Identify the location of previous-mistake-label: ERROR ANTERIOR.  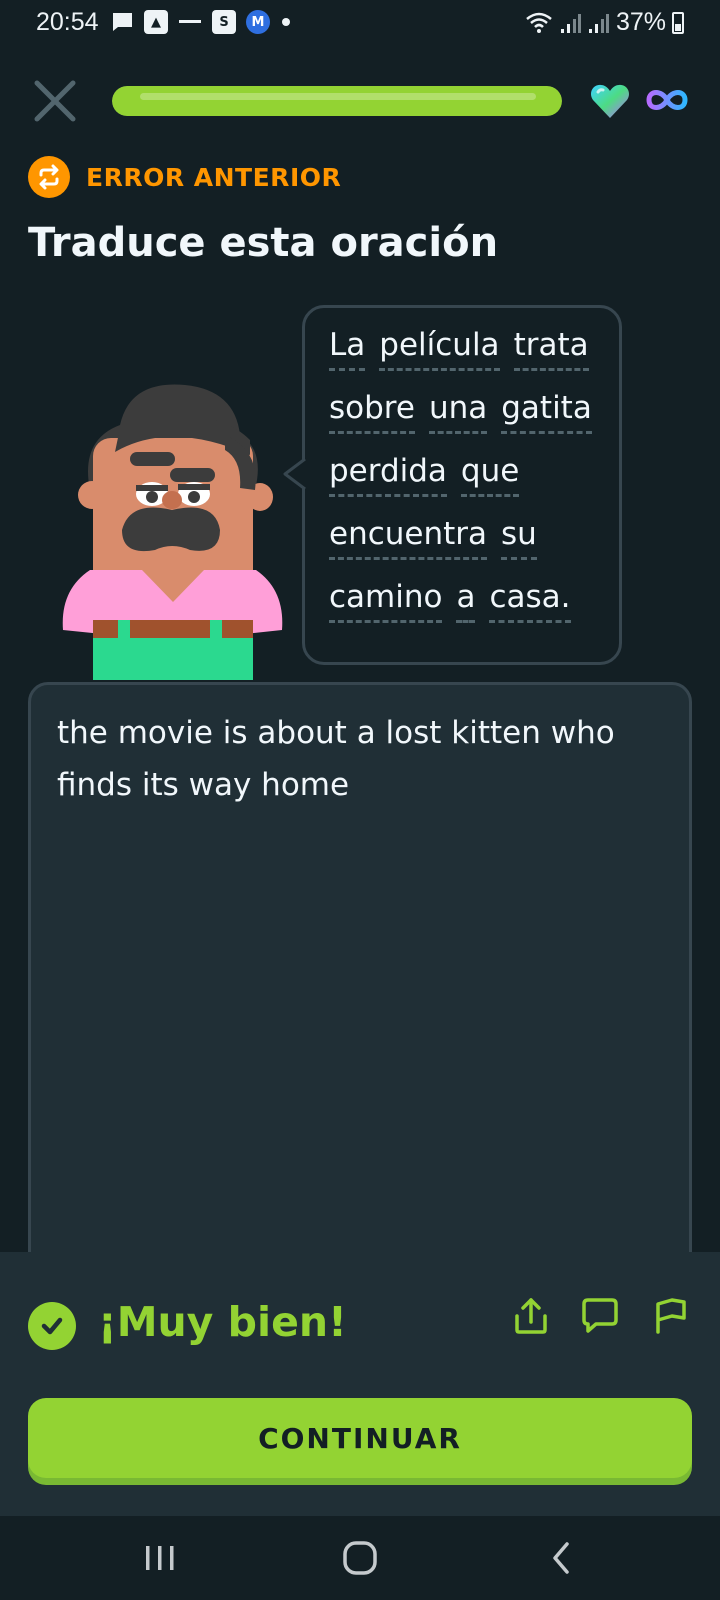
(214, 177).